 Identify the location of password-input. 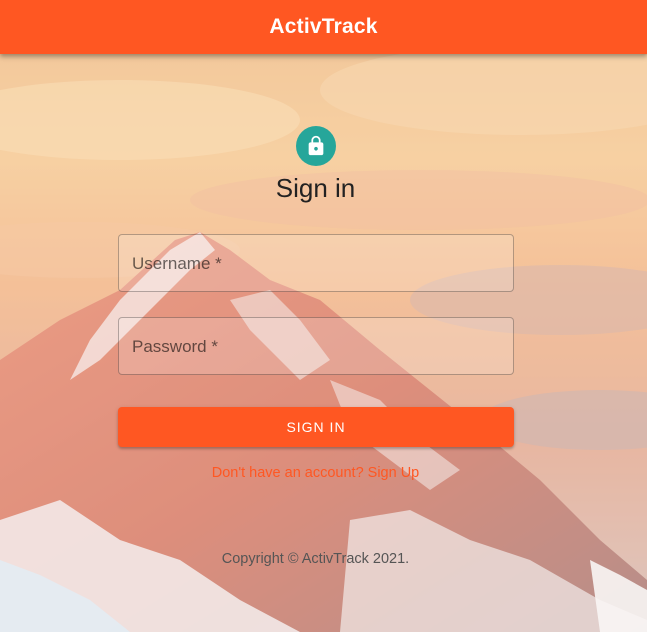
(316, 346).